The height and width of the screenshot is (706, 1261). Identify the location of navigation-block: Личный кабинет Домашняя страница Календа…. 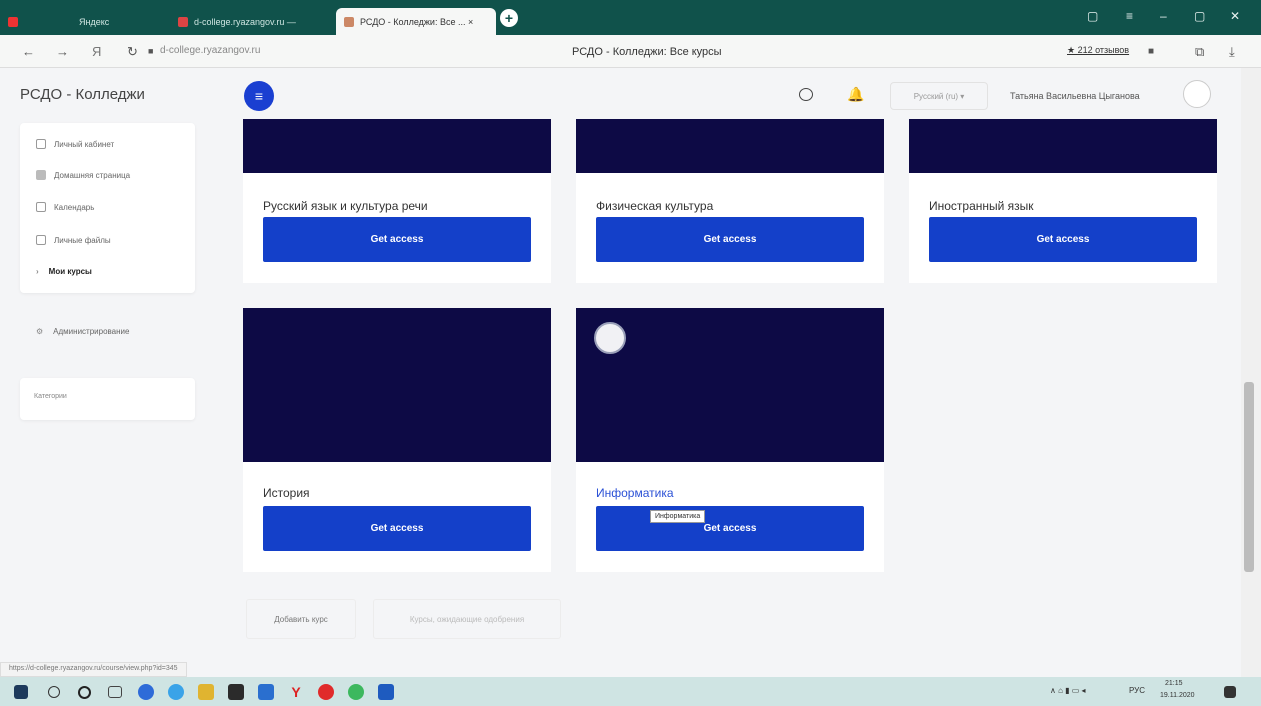
(107, 208).